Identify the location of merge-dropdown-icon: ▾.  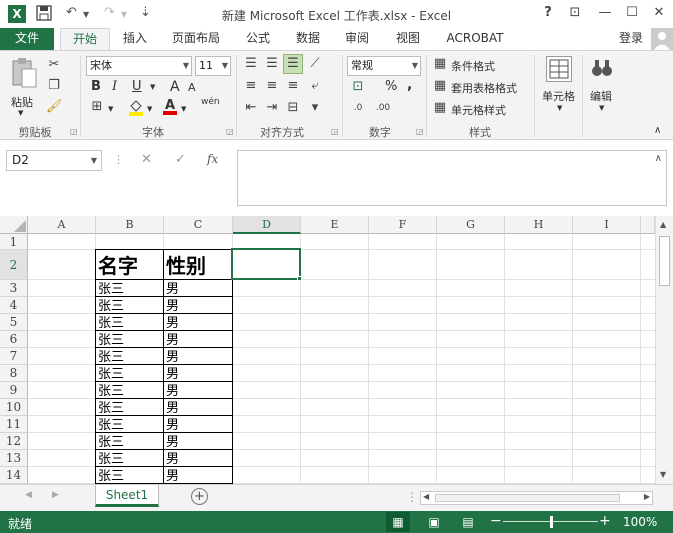
(315, 108).